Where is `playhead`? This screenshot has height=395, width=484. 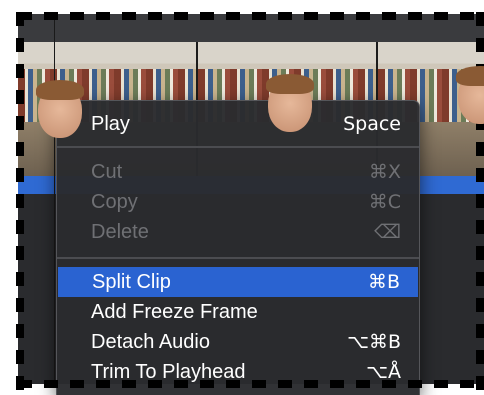
playhead is located at coordinates (54, 199).